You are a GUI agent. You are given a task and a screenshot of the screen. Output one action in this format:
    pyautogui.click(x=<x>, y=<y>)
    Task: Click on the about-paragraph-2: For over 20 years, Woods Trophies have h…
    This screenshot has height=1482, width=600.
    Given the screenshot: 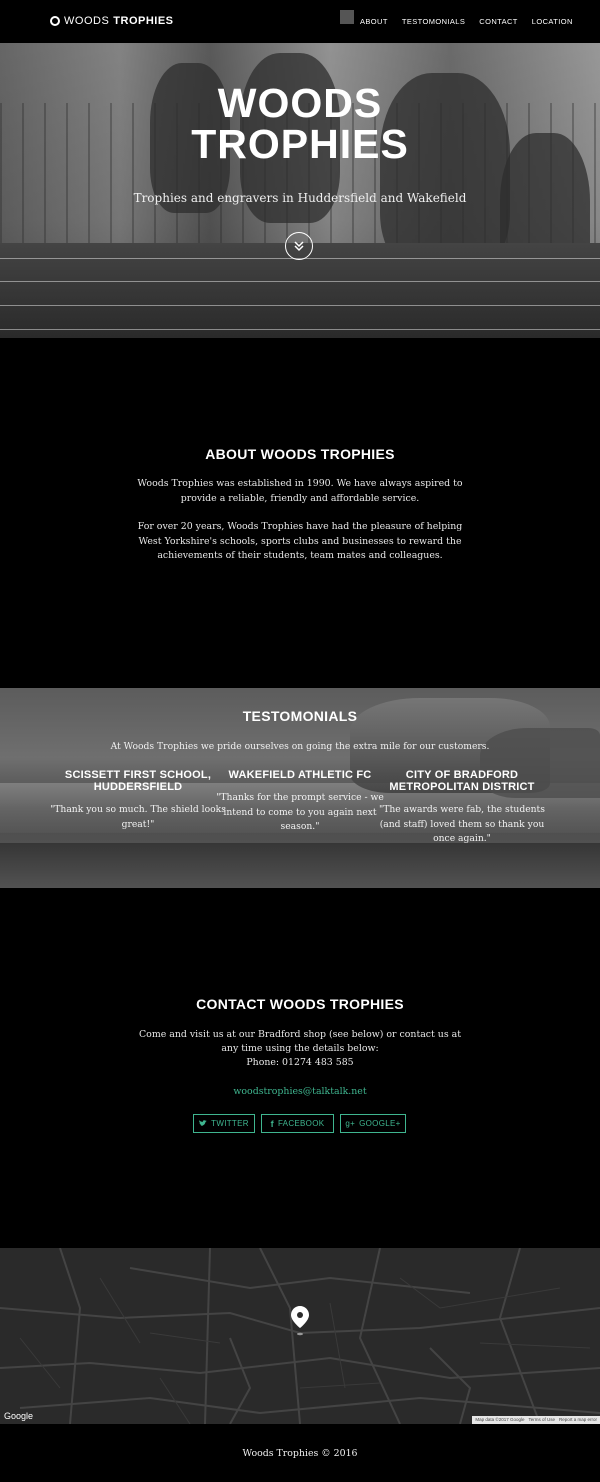 What is the action you would take?
    pyautogui.click(x=300, y=541)
    